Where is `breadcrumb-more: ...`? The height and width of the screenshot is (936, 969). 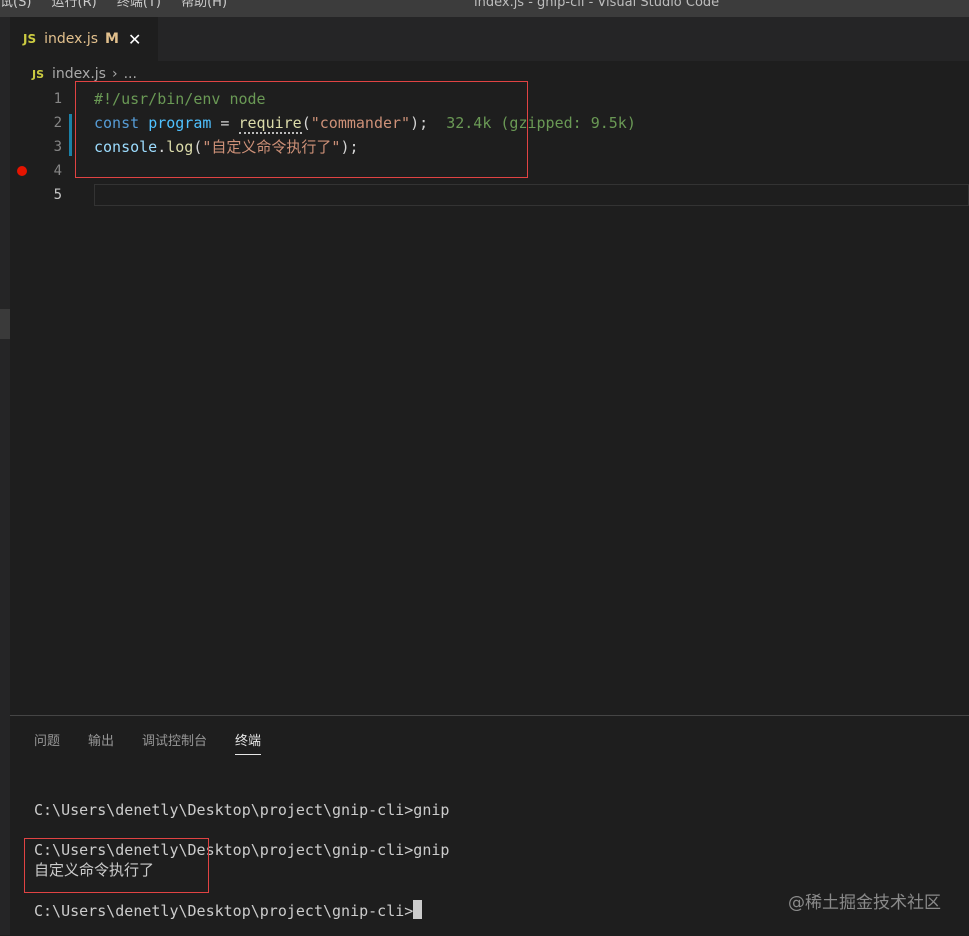
breadcrumb-more: ... is located at coordinates (130, 74).